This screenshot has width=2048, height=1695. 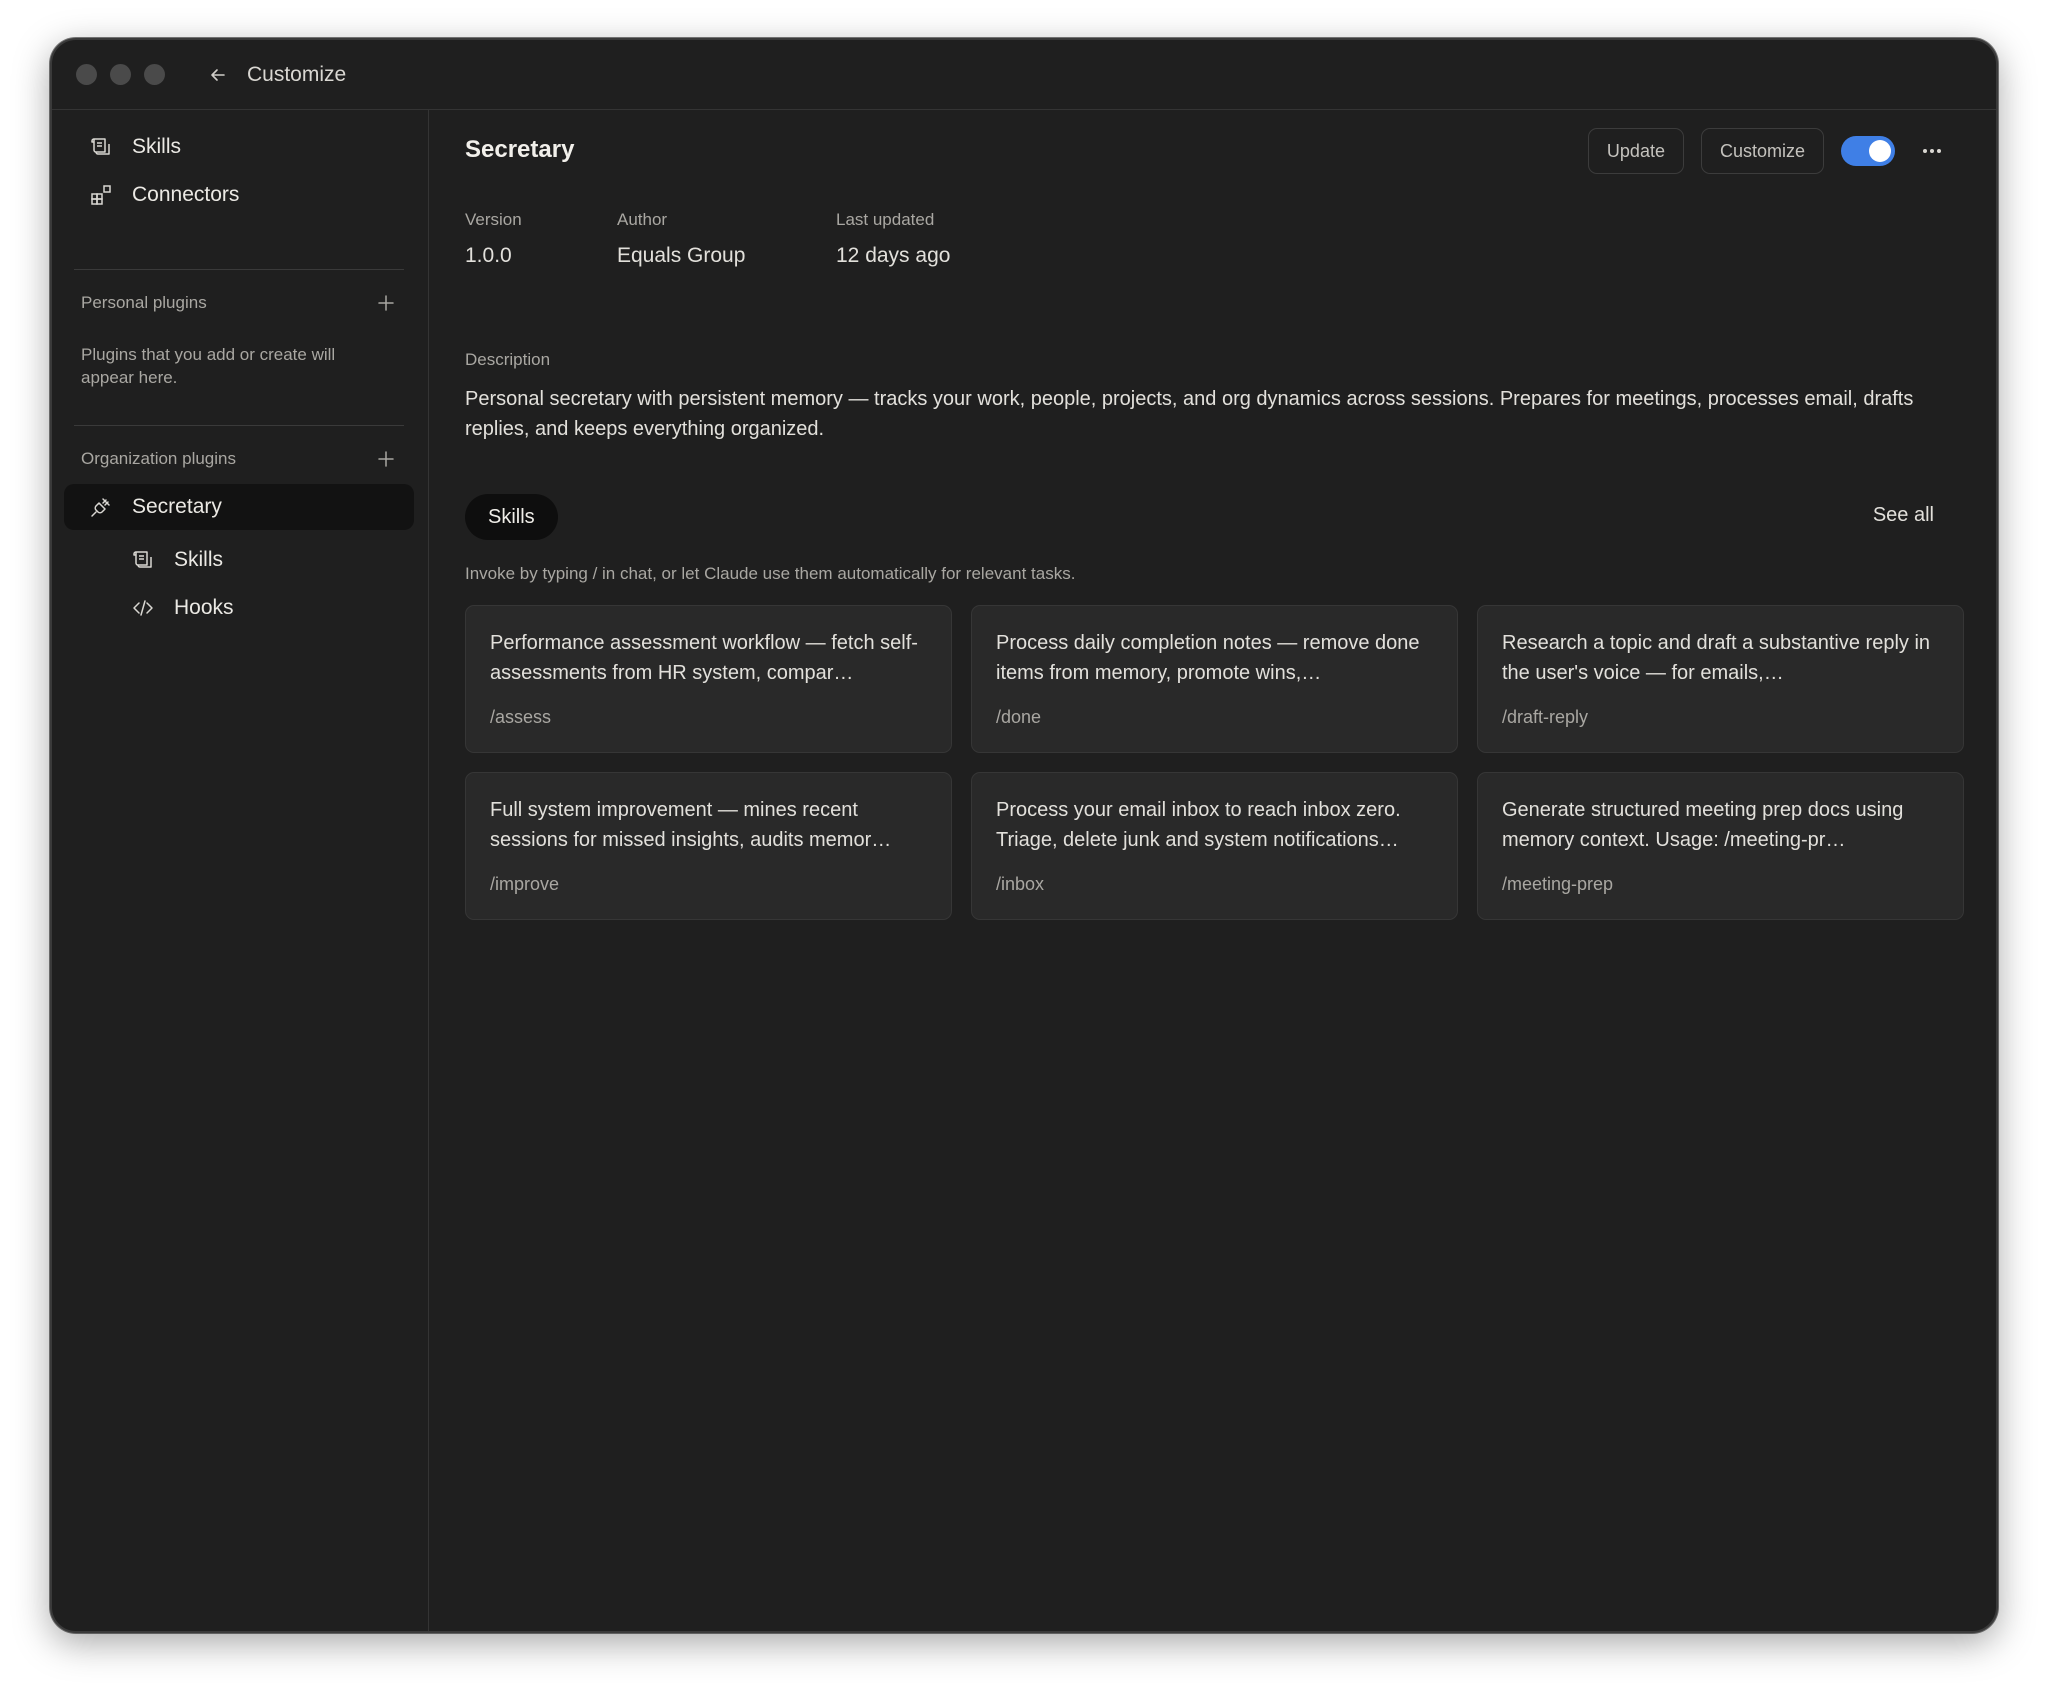 I want to click on customize-button: Customize, so click(x=1762, y=151).